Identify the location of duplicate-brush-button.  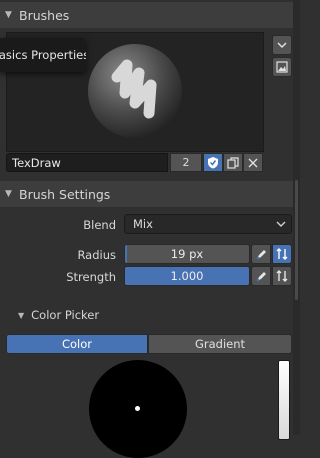
(233, 162).